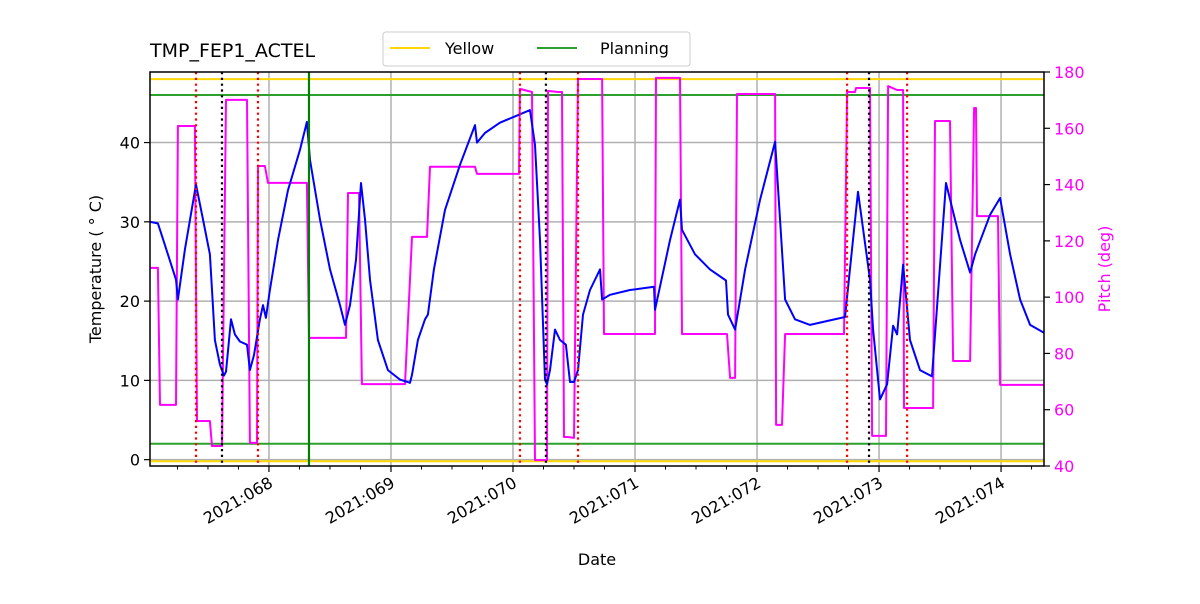 The width and height of the screenshot is (1200, 604). Describe the element at coordinates (634, 48) in the screenshot. I see `legend-label-planning: Planning` at that location.